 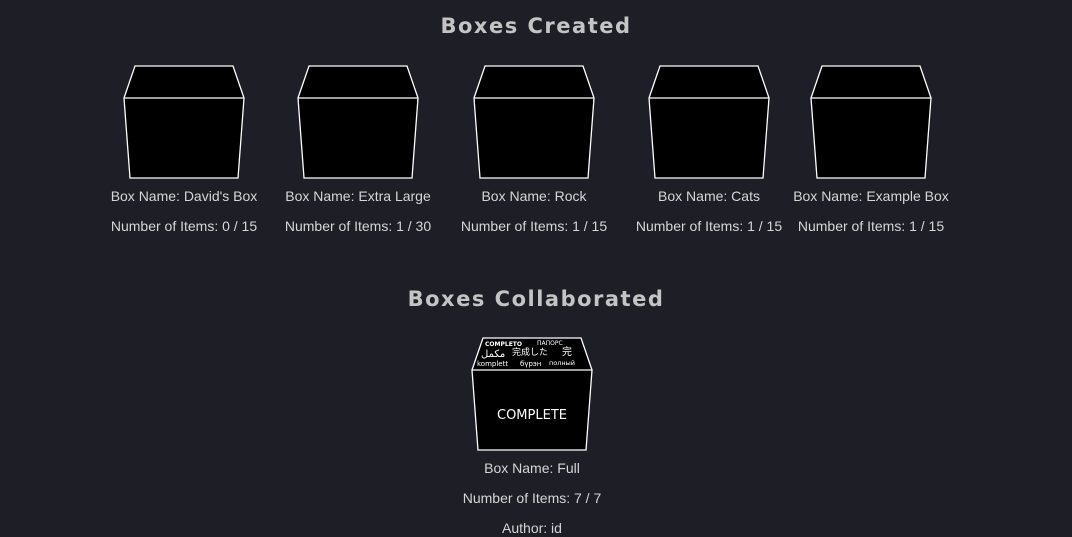 What do you see at coordinates (567, 351) in the screenshot?
I see `lid-word: 完` at bounding box center [567, 351].